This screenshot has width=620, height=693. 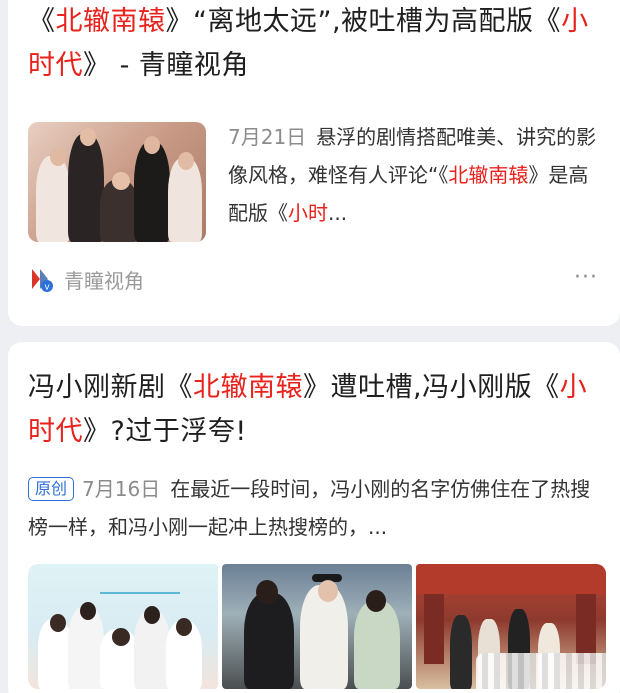 I want to click on title-text: 《, so click(x=42, y=21).